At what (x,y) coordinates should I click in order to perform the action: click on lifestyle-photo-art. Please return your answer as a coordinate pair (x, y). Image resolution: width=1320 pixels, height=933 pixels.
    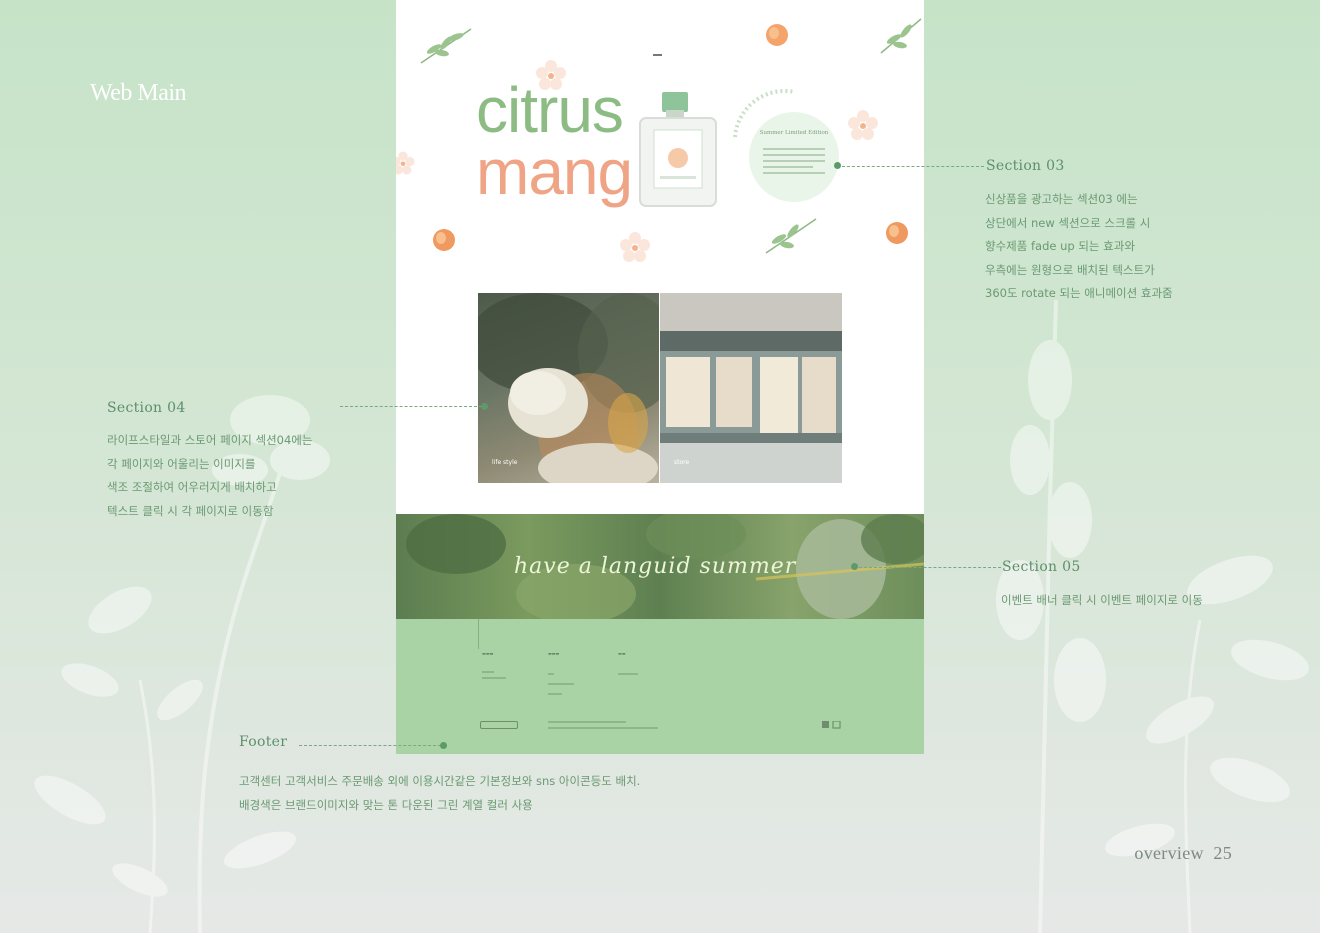
    Looking at the image, I should click on (568, 388).